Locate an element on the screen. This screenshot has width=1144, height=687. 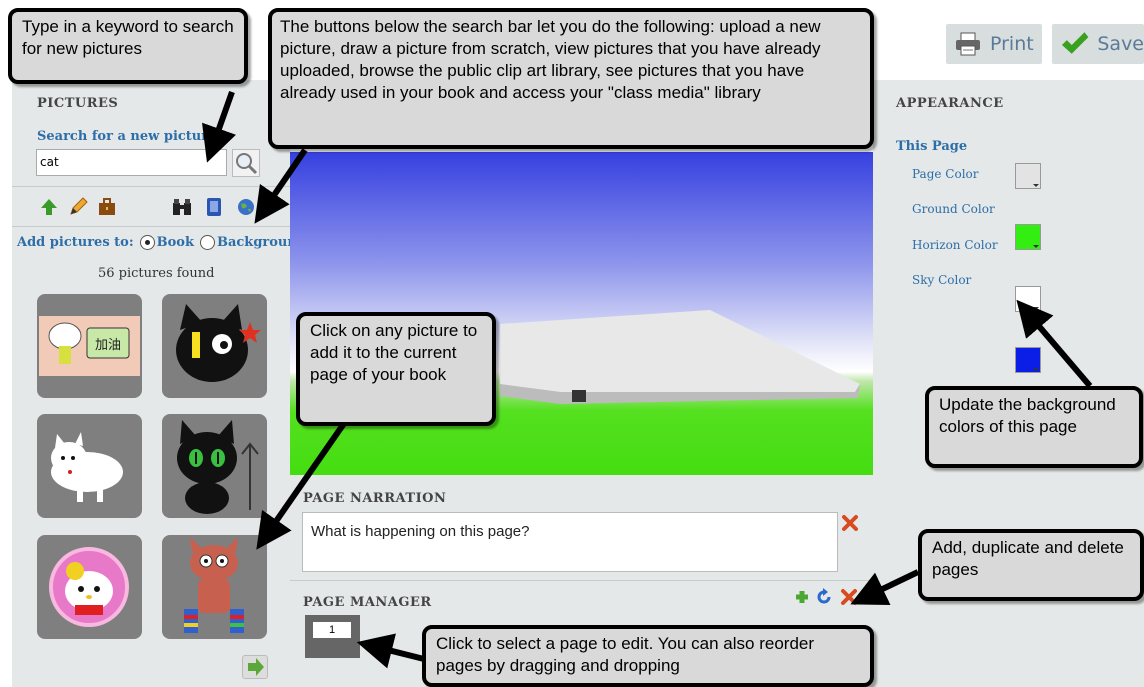
search-label: Search for a new picture is located at coordinates (127, 136).